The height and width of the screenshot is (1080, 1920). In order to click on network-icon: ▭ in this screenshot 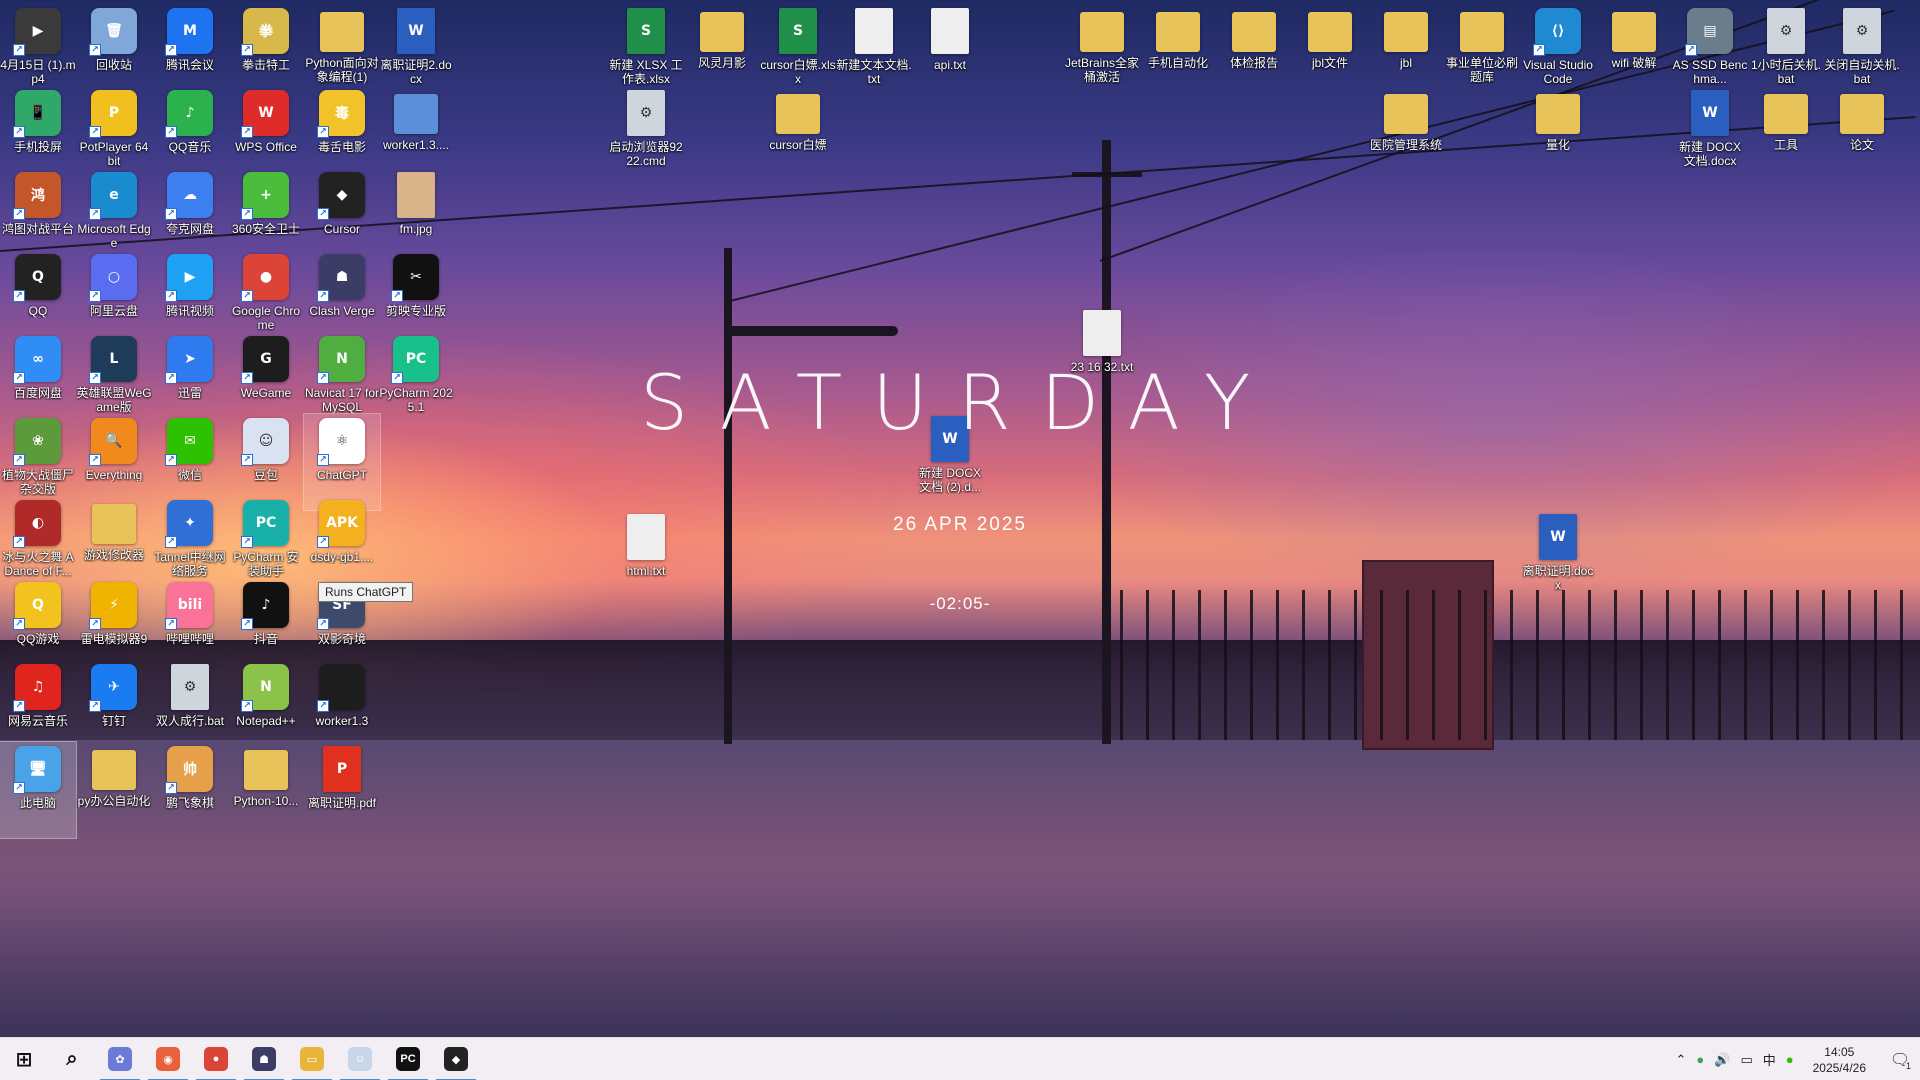, I will do `click(1746, 1060)`.